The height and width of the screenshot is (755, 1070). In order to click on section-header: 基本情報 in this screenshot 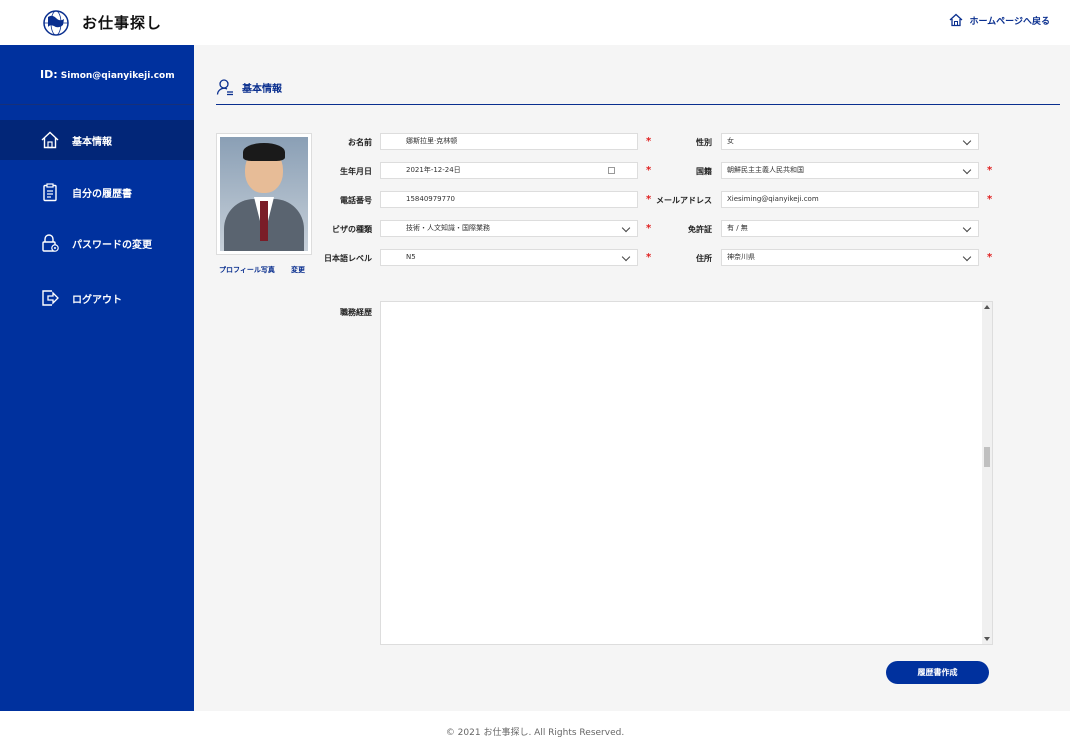, I will do `click(249, 87)`.